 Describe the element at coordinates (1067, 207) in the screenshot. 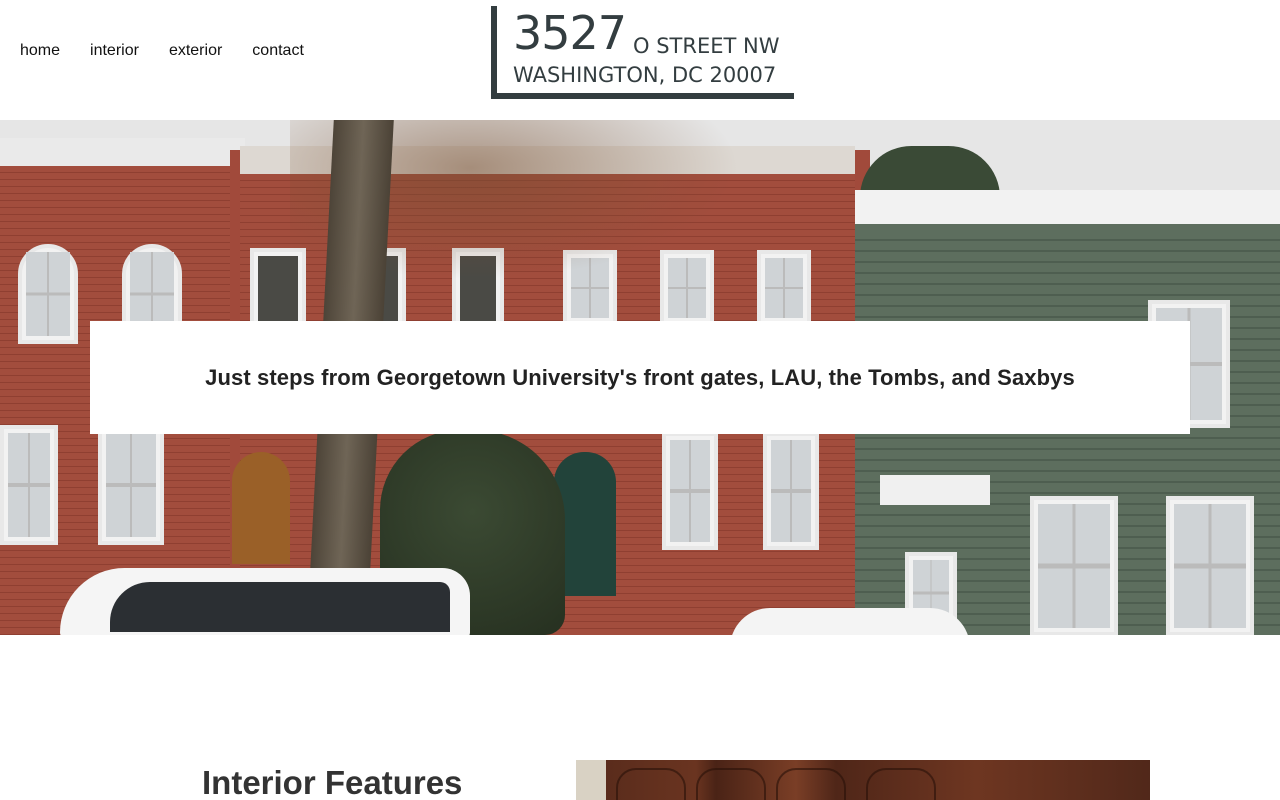

I see `cornice-right` at that location.